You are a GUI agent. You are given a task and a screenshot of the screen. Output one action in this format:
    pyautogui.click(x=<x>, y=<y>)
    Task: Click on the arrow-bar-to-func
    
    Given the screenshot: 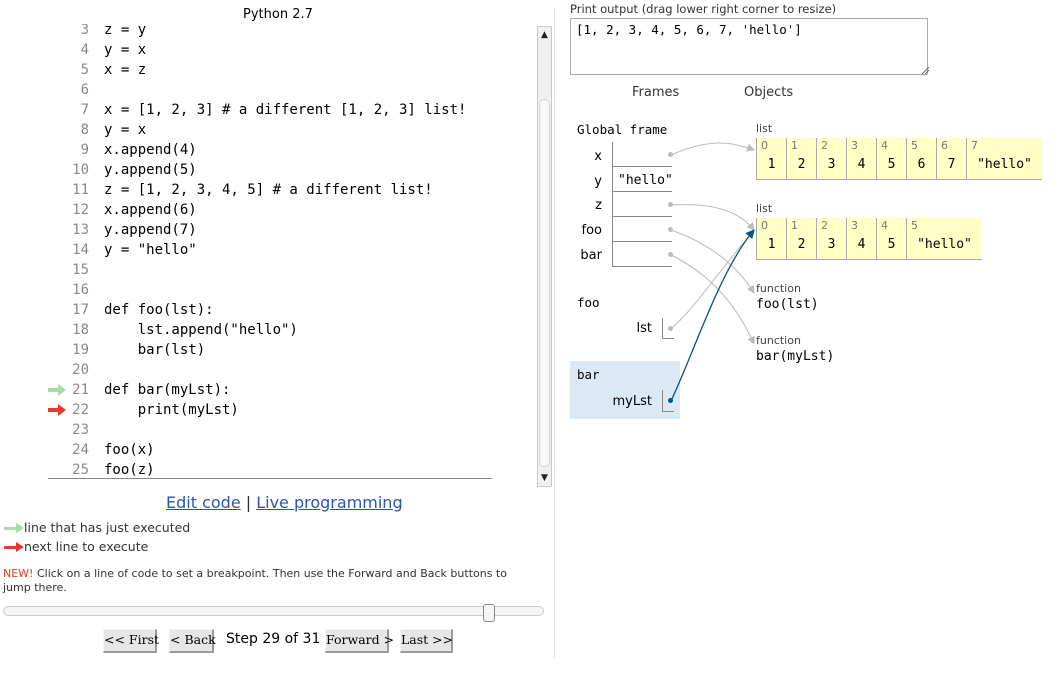 What is the action you would take?
    pyautogui.click(x=712, y=299)
    